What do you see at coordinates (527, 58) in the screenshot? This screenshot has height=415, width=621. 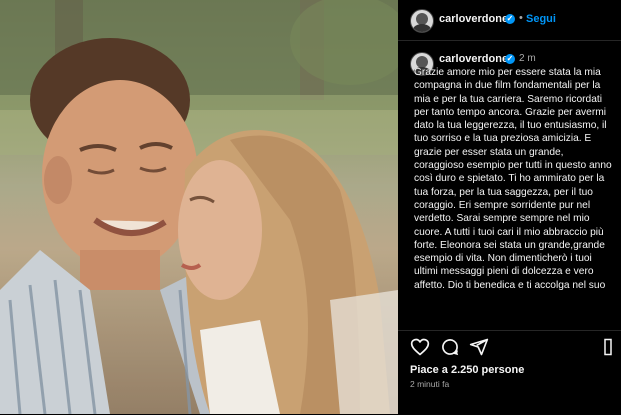 I see `caption-time: 2 m` at bounding box center [527, 58].